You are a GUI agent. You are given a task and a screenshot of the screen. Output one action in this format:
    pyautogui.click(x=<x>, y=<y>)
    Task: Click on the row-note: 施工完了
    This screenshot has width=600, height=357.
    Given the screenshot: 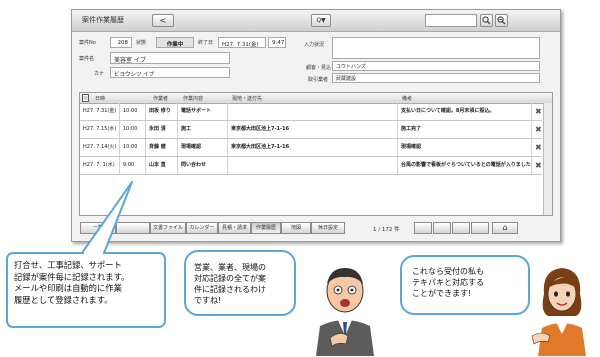 What is the action you would take?
    pyautogui.click(x=465, y=129)
    